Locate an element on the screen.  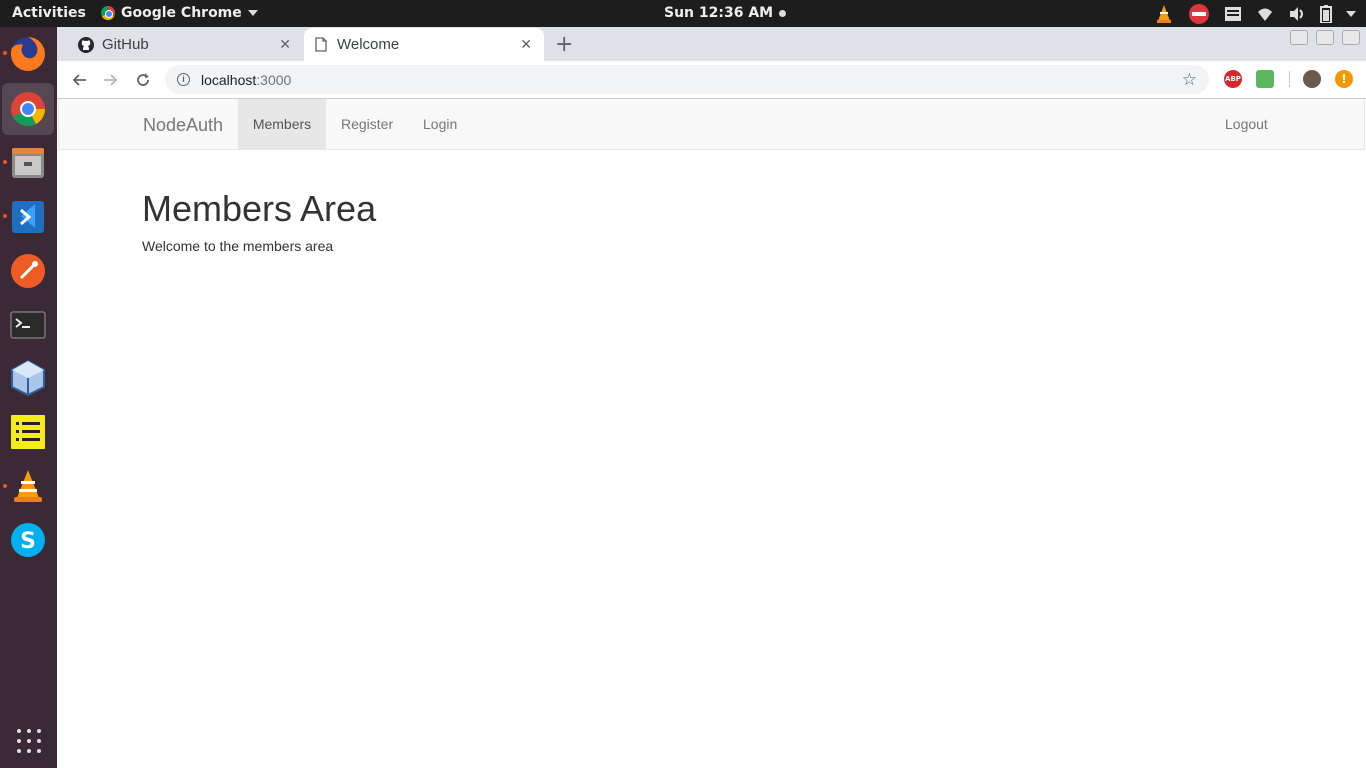
nav-register: Register is located at coordinates (367, 124).